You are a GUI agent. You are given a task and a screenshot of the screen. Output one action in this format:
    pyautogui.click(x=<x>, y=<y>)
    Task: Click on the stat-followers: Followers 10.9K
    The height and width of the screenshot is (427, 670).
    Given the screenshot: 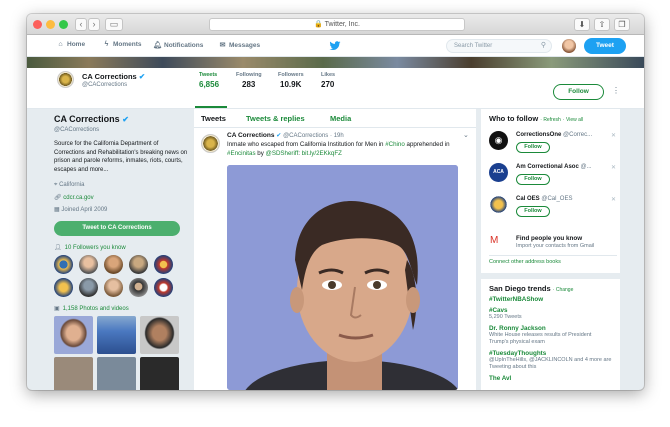 What is the action you would take?
    pyautogui.click(x=291, y=80)
    